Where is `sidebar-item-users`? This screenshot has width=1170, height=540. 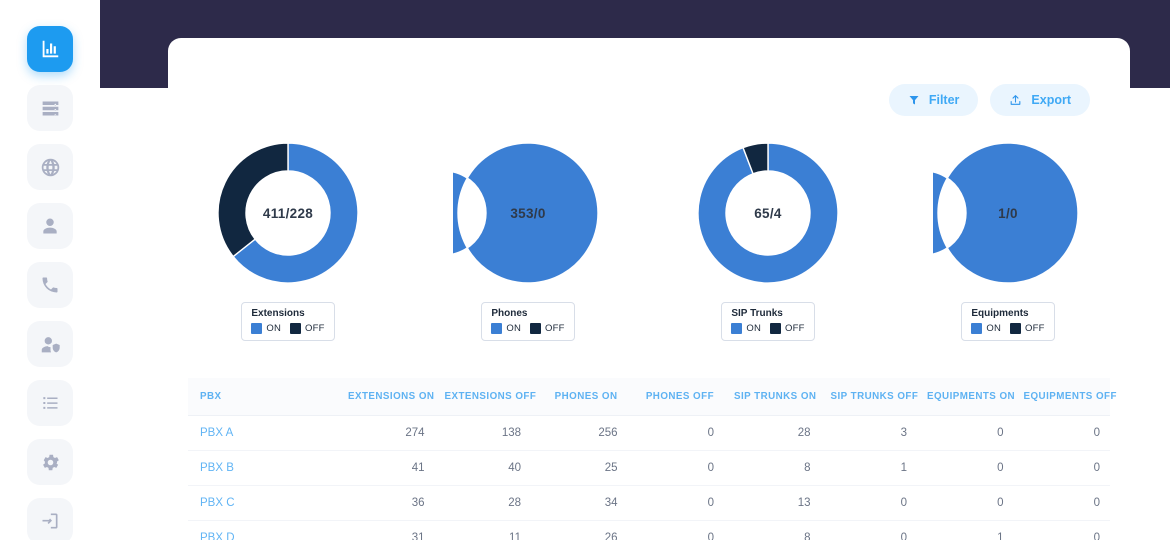 sidebar-item-users is located at coordinates (50, 226).